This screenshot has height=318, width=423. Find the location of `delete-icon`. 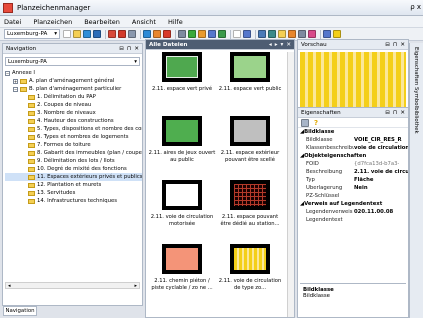

delete-icon is located at coordinates (122, 34).